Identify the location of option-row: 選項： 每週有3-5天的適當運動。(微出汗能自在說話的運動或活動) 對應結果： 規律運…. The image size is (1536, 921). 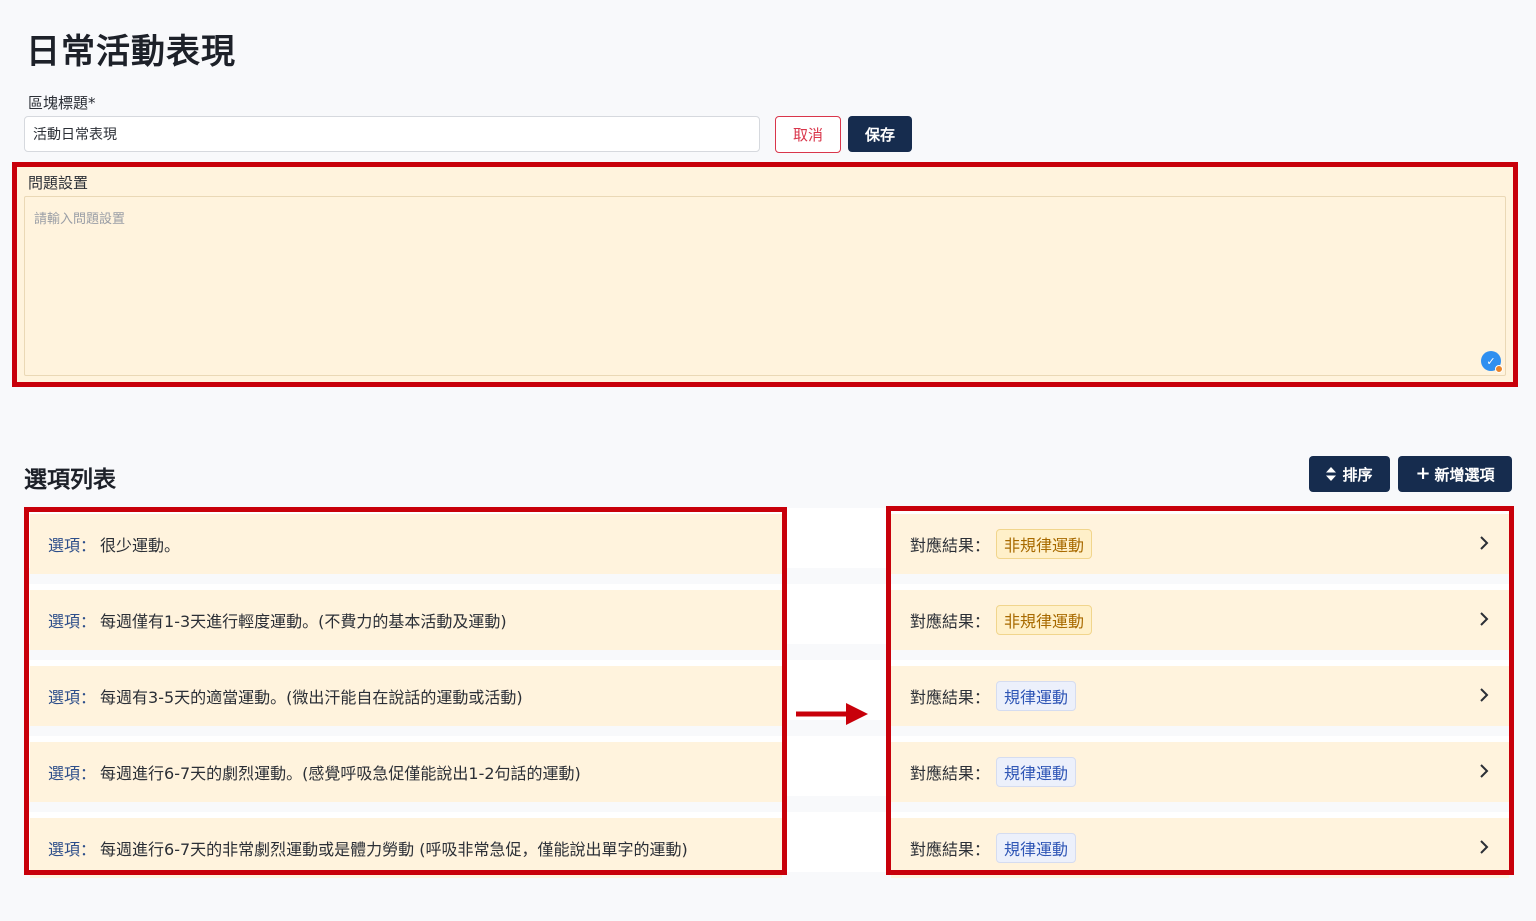
(769, 693).